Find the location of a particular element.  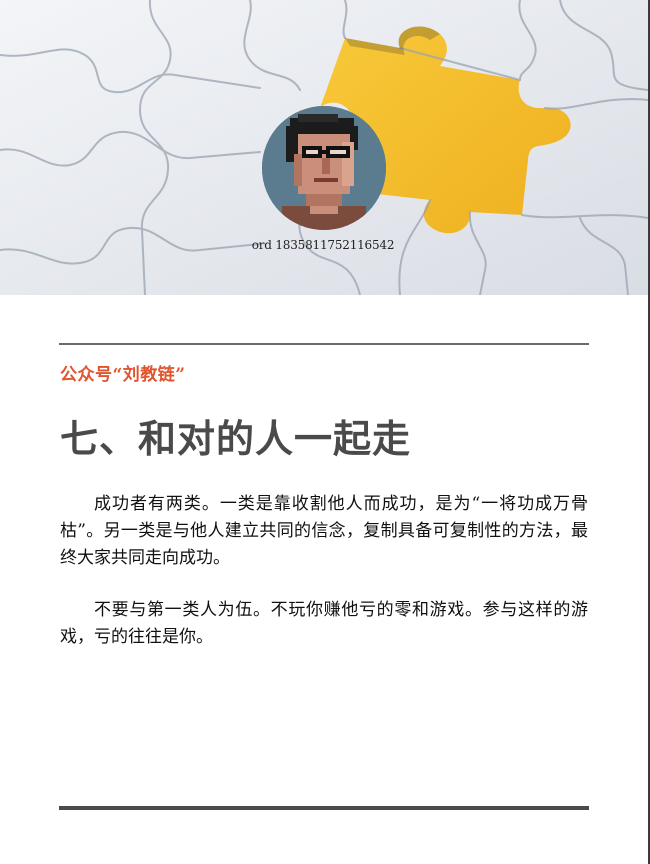

bottom-divider is located at coordinates (324, 808).